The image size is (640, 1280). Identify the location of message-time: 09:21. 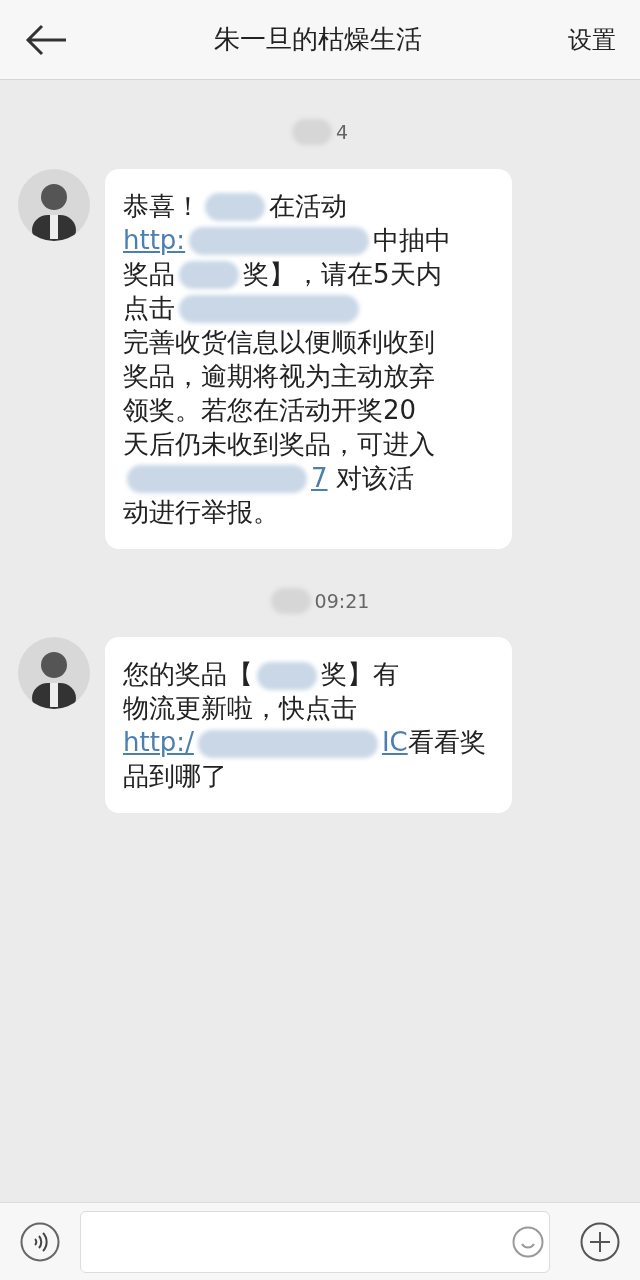
(342, 601).